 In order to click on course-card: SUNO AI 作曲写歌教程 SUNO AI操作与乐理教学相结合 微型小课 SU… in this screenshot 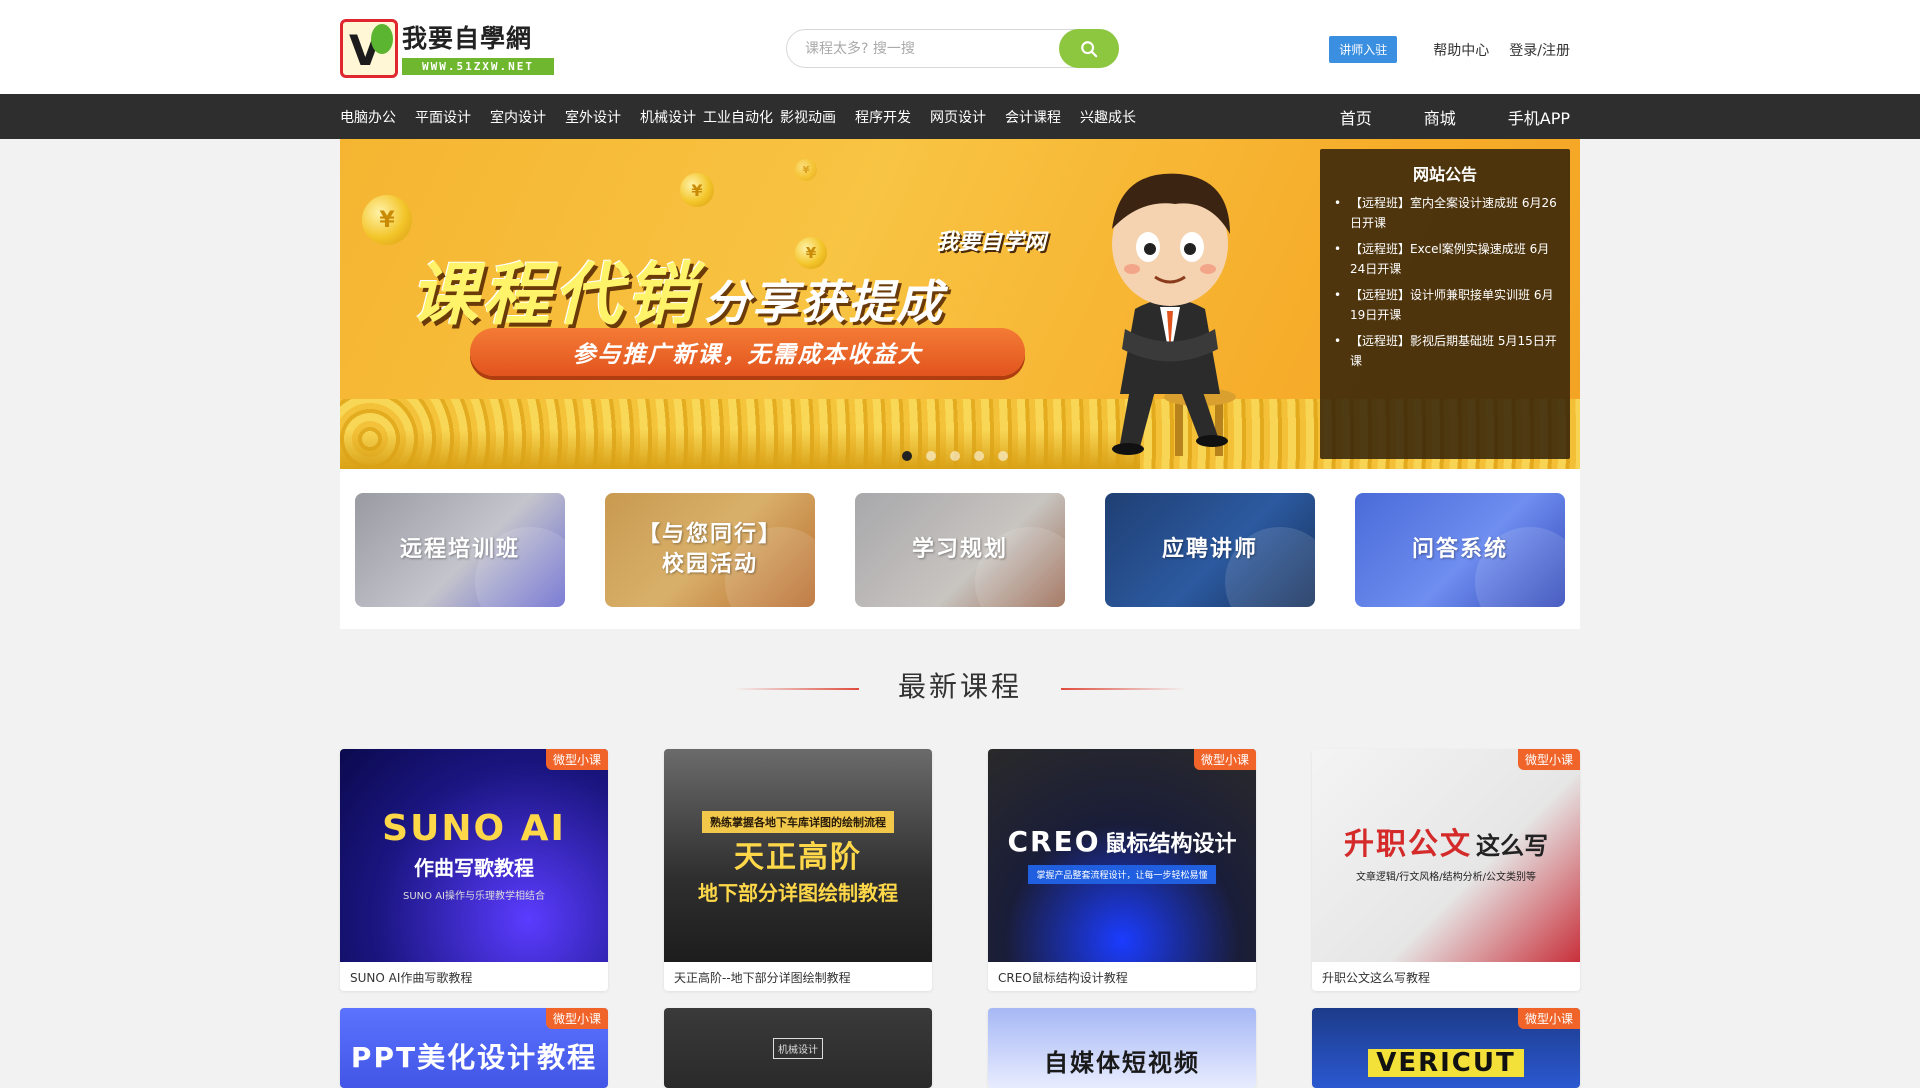, I will do `click(474, 870)`.